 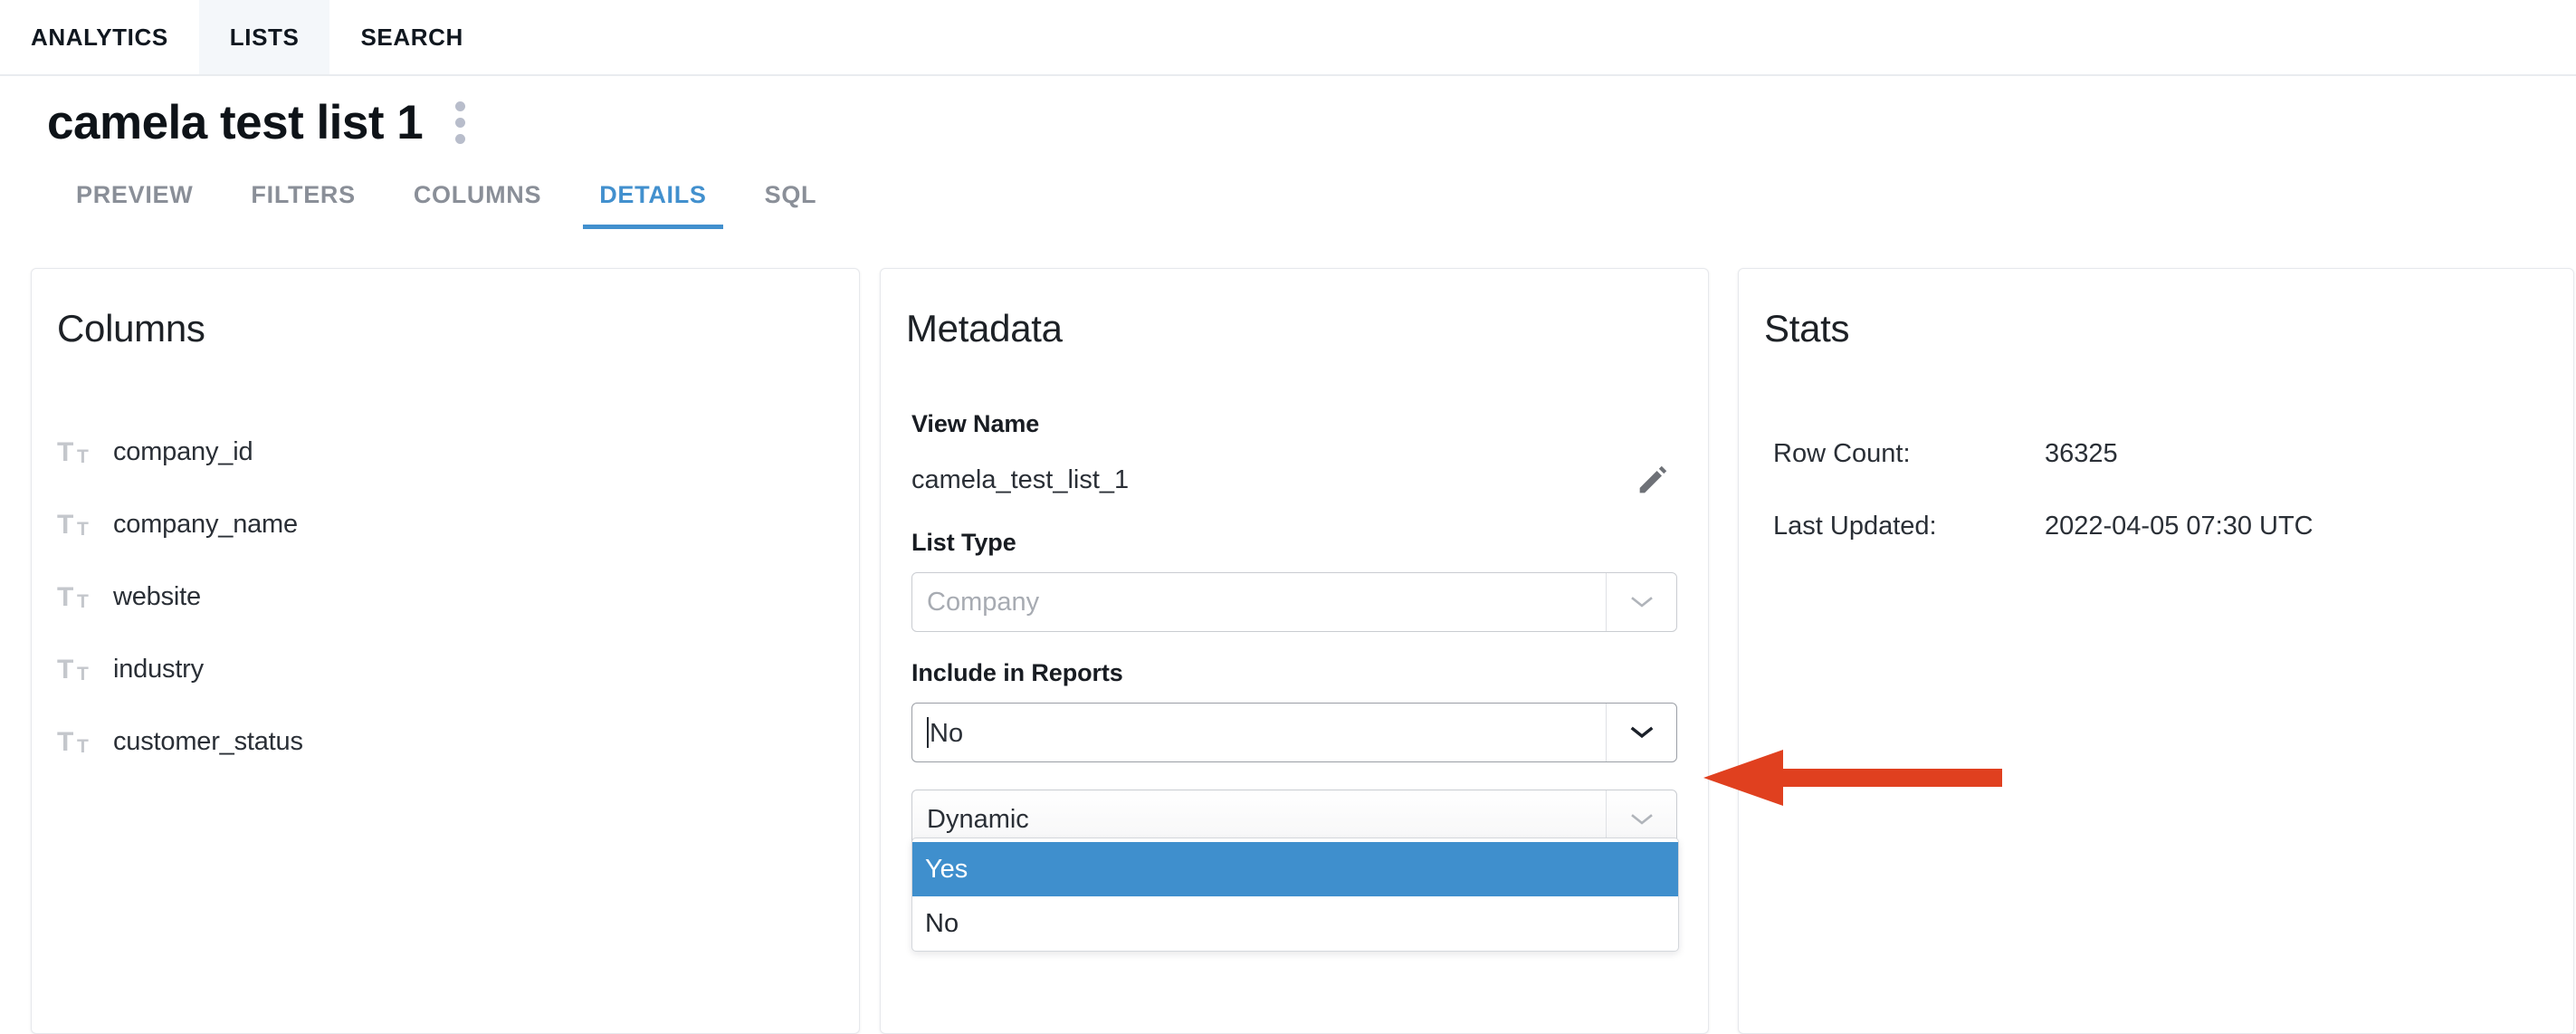 What do you see at coordinates (2081, 453) in the screenshot?
I see `row-count-value: 36325` at bounding box center [2081, 453].